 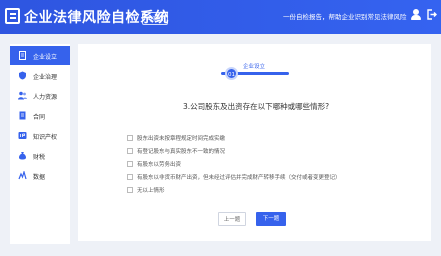 What do you see at coordinates (254, 67) in the screenshot?
I see `step-label: 企业设立` at bounding box center [254, 67].